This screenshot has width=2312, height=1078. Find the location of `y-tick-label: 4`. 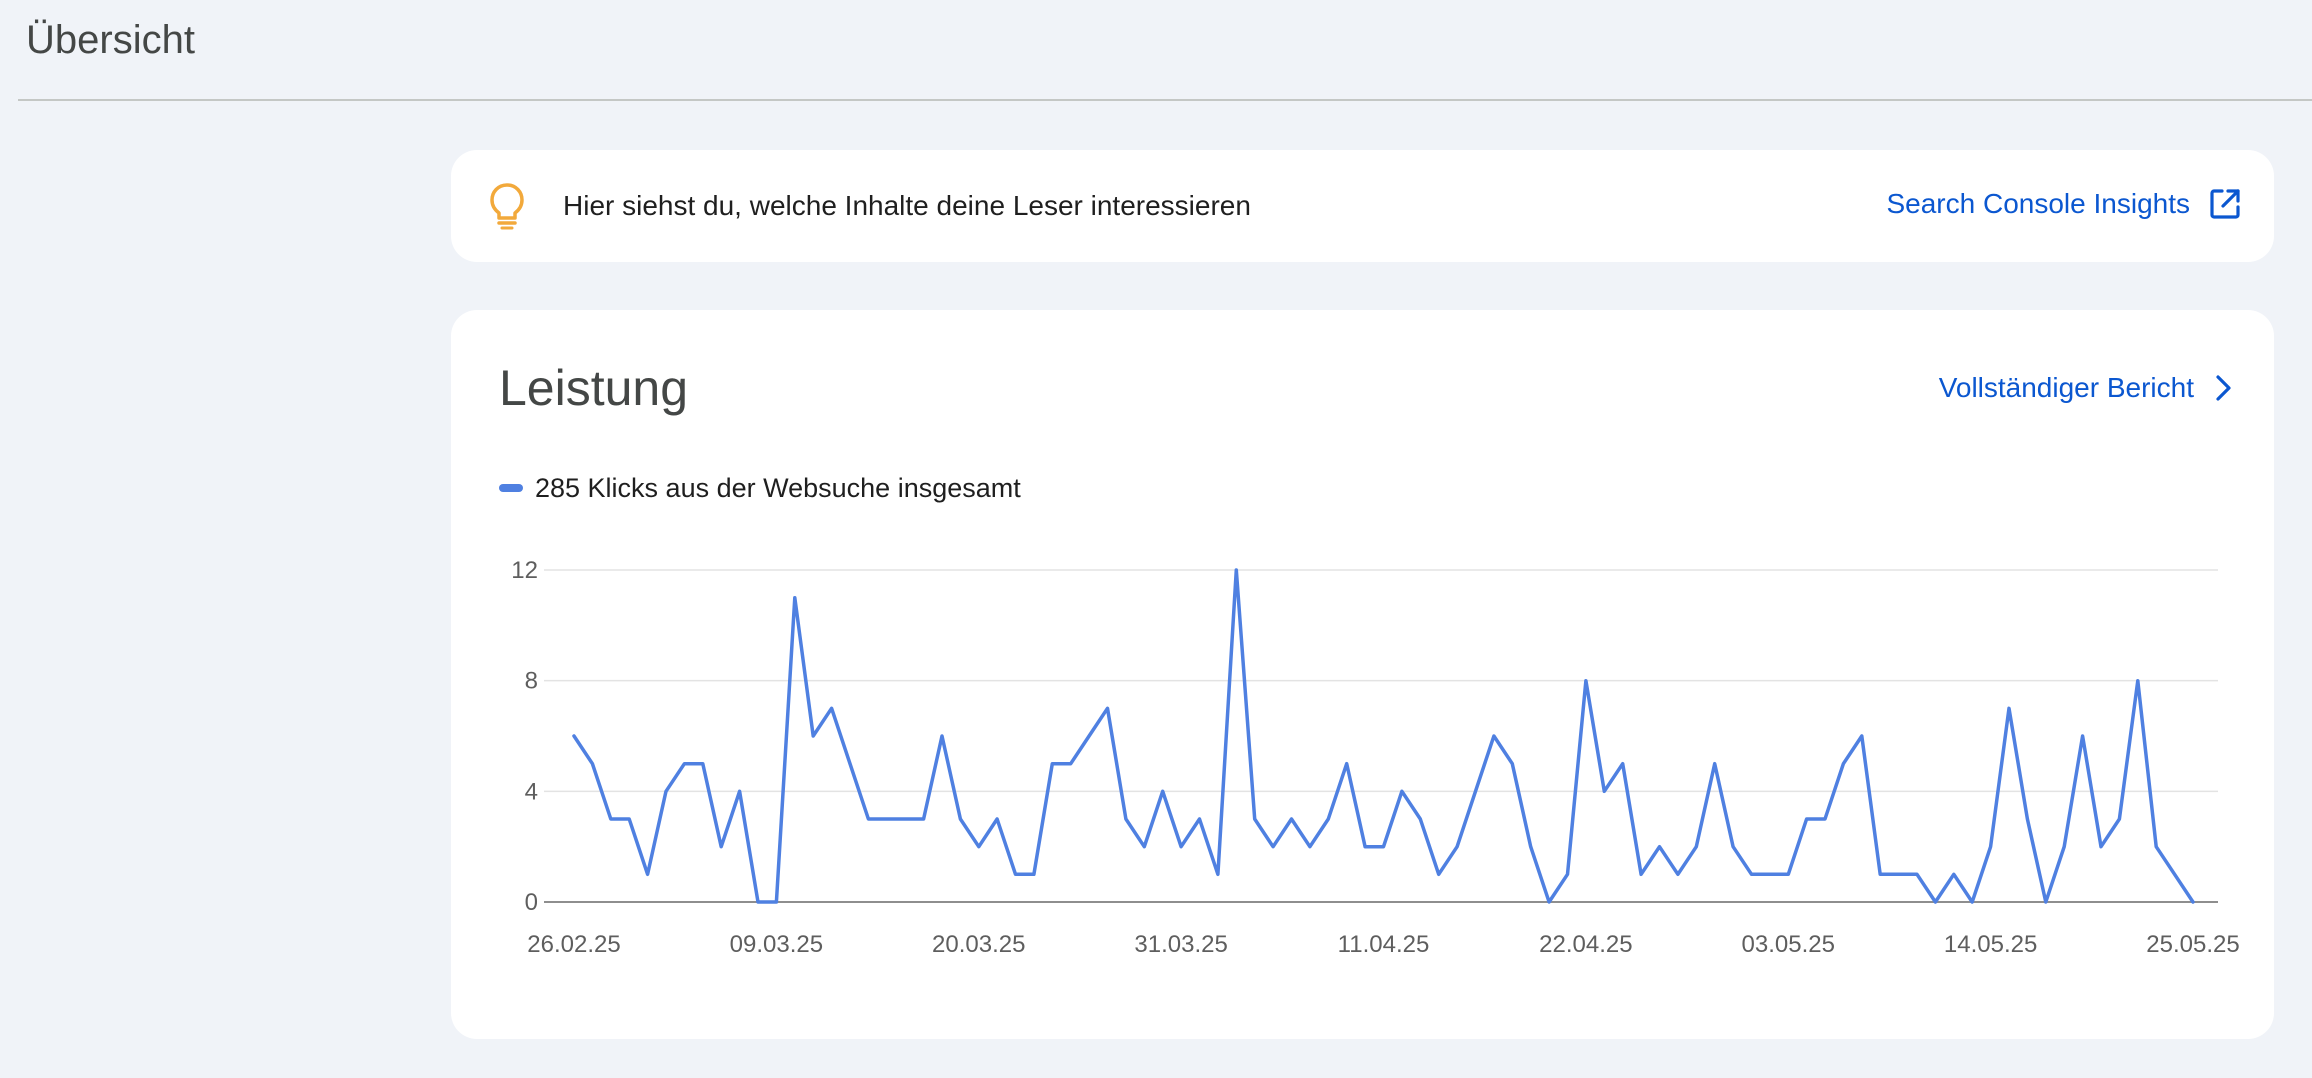

y-tick-label: 4 is located at coordinates (531, 791).